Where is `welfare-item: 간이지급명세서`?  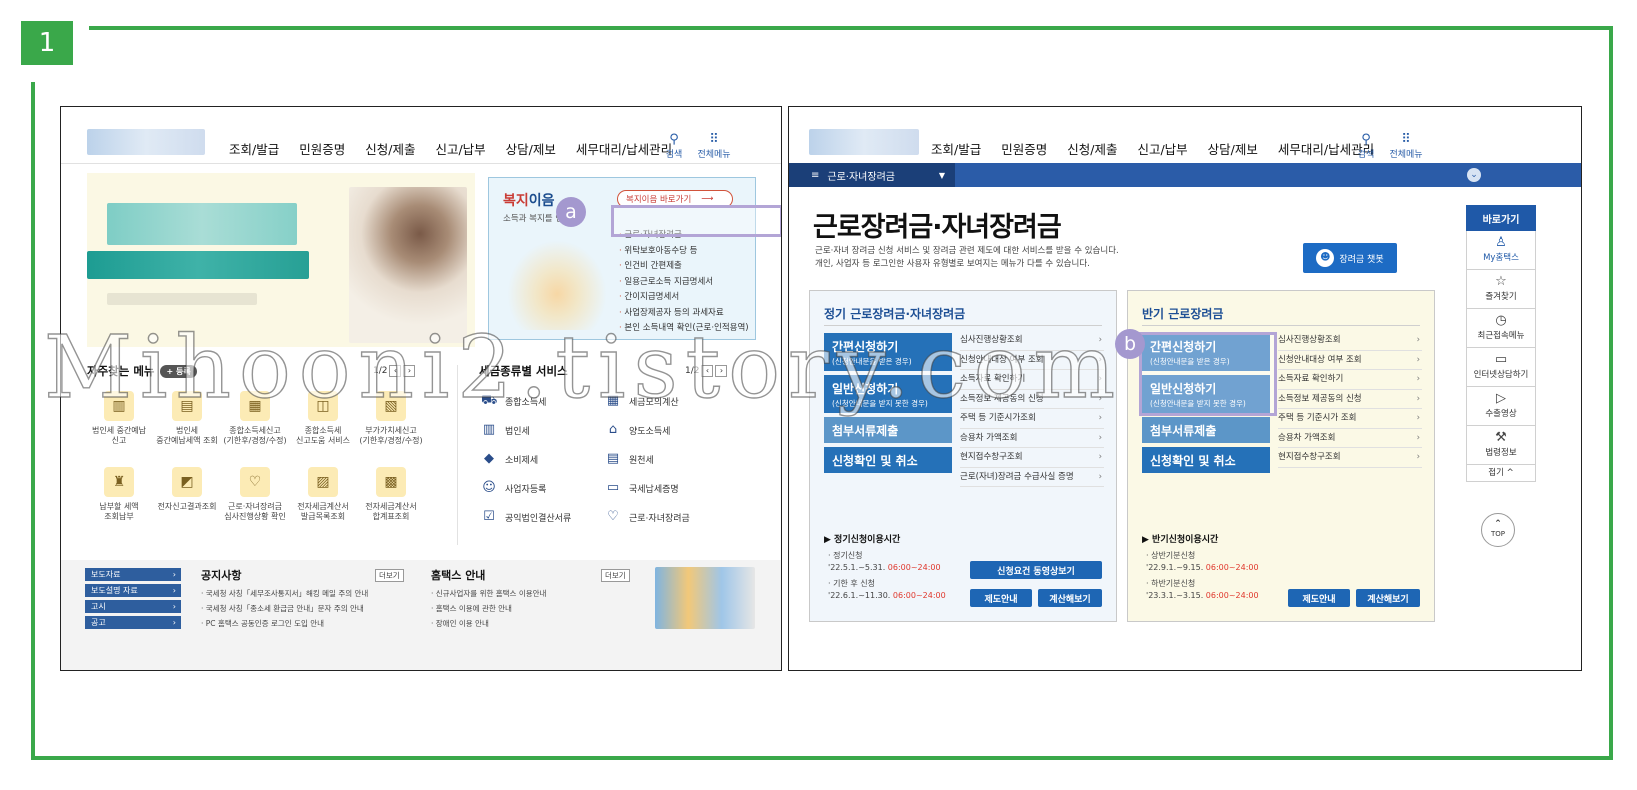
welfare-item: 간이지급명세서 is located at coordinates (684, 298).